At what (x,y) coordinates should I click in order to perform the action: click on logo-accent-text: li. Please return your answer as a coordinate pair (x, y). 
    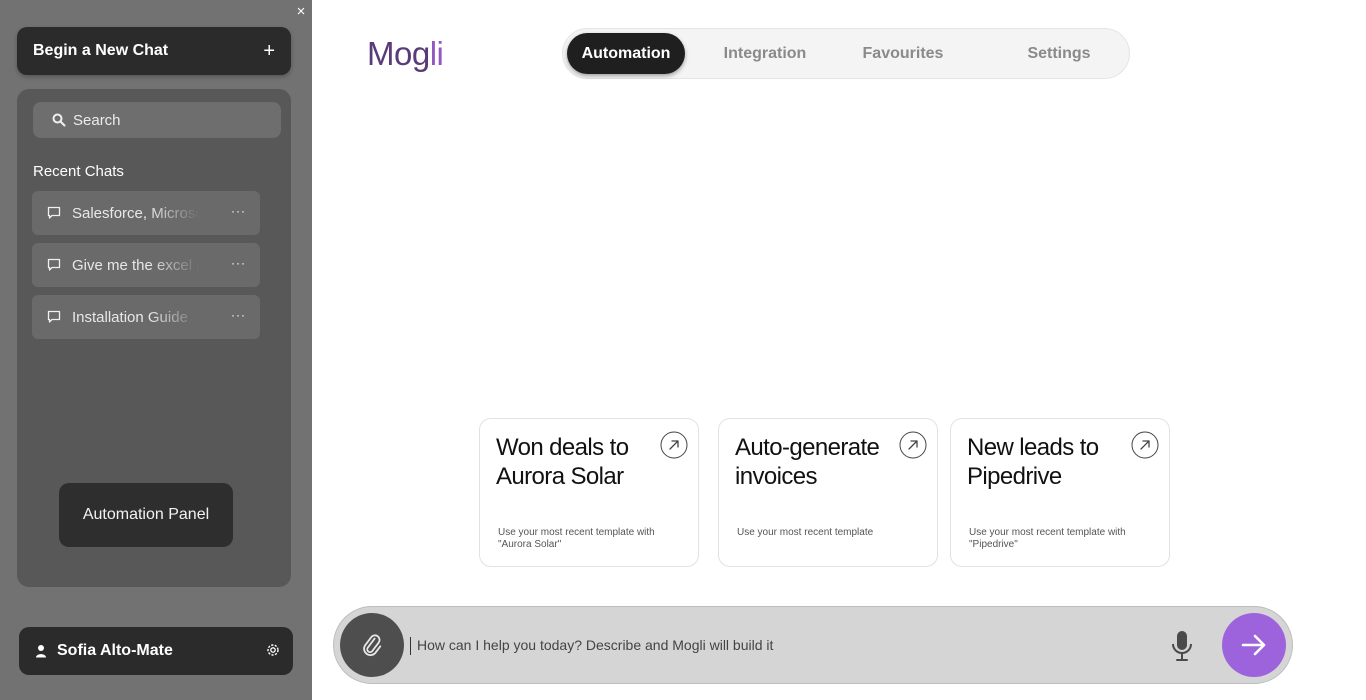
    Looking at the image, I should click on (436, 53).